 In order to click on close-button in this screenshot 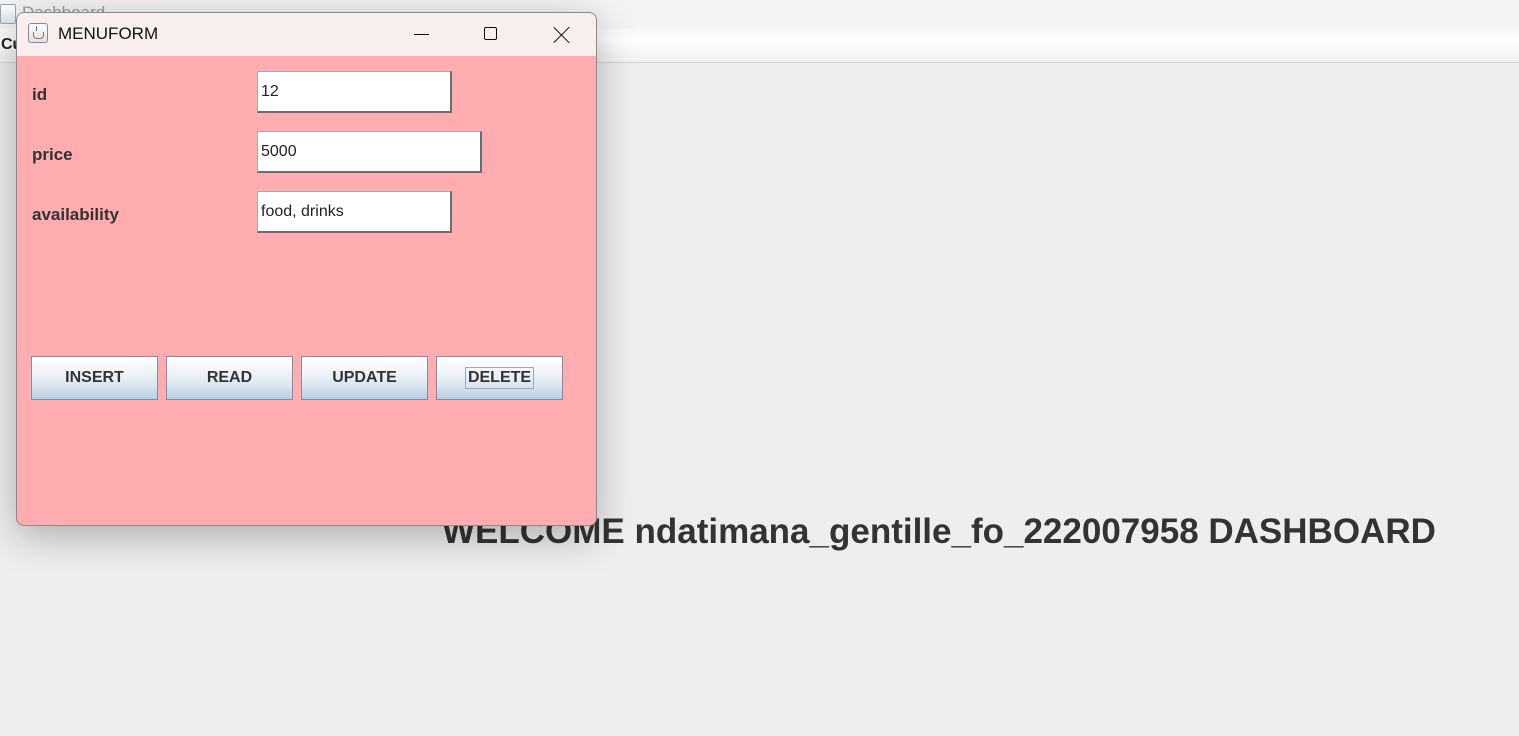, I will do `click(561, 34)`.